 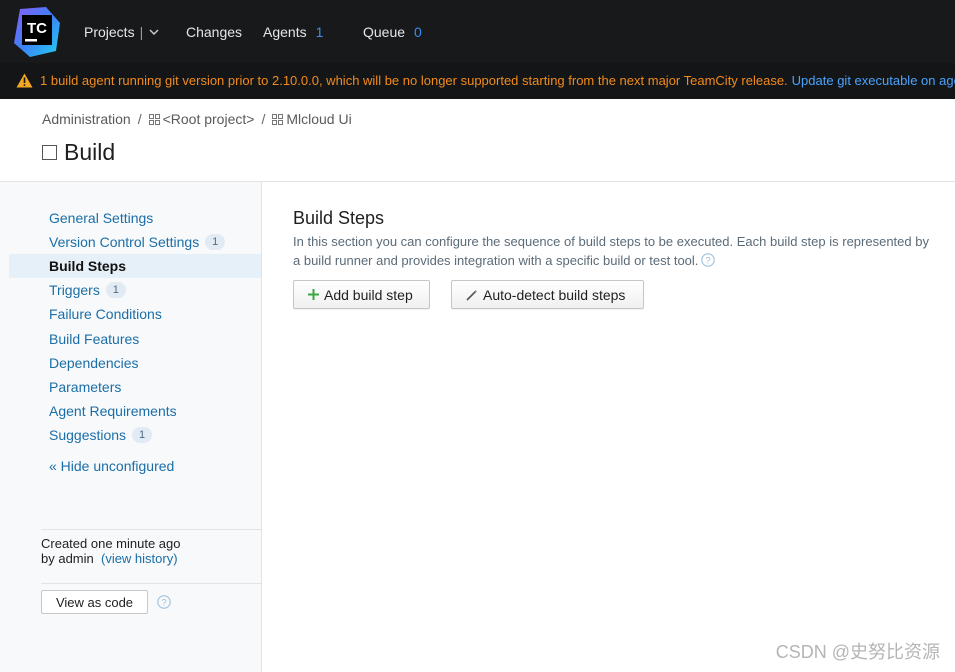 I want to click on auto-detect-build-steps-button: Auto-detect build steps, so click(x=547, y=294).